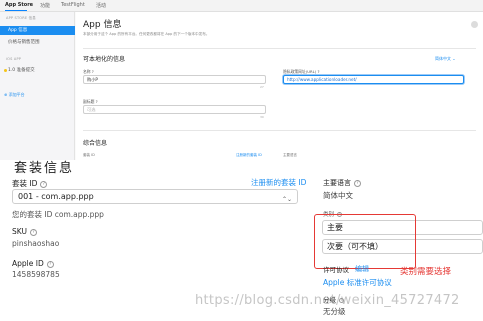  I want to click on help-circle-icon, so click(474, 24).